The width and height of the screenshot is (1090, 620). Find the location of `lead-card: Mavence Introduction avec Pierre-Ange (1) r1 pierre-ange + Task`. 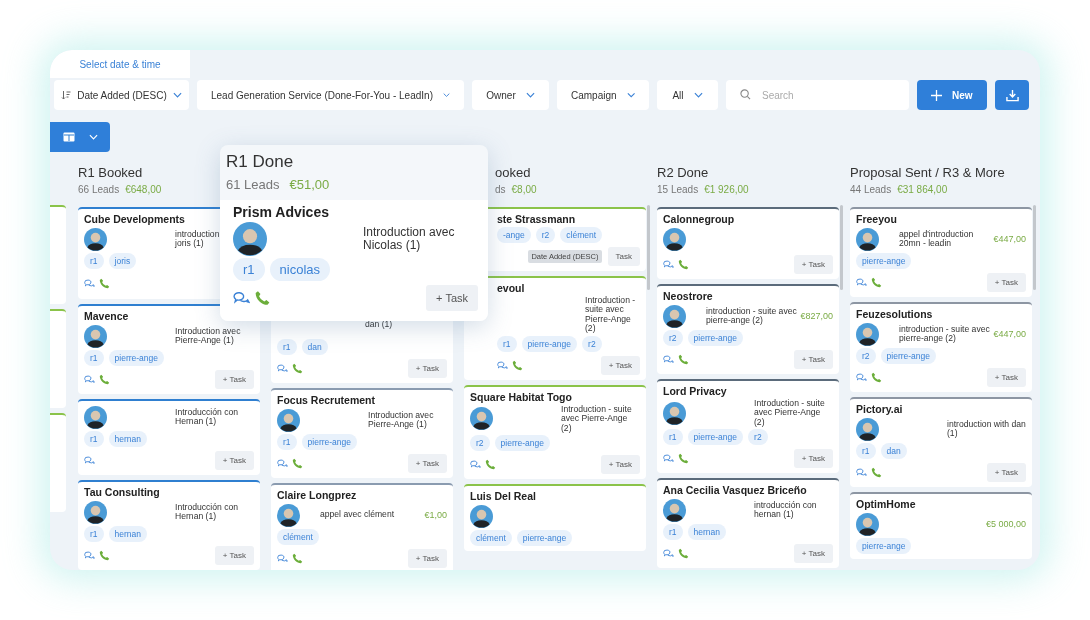

lead-card: Mavence Introduction avec Pierre-Ange (1) r1 pierre-ange + Task is located at coordinates (169, 349).